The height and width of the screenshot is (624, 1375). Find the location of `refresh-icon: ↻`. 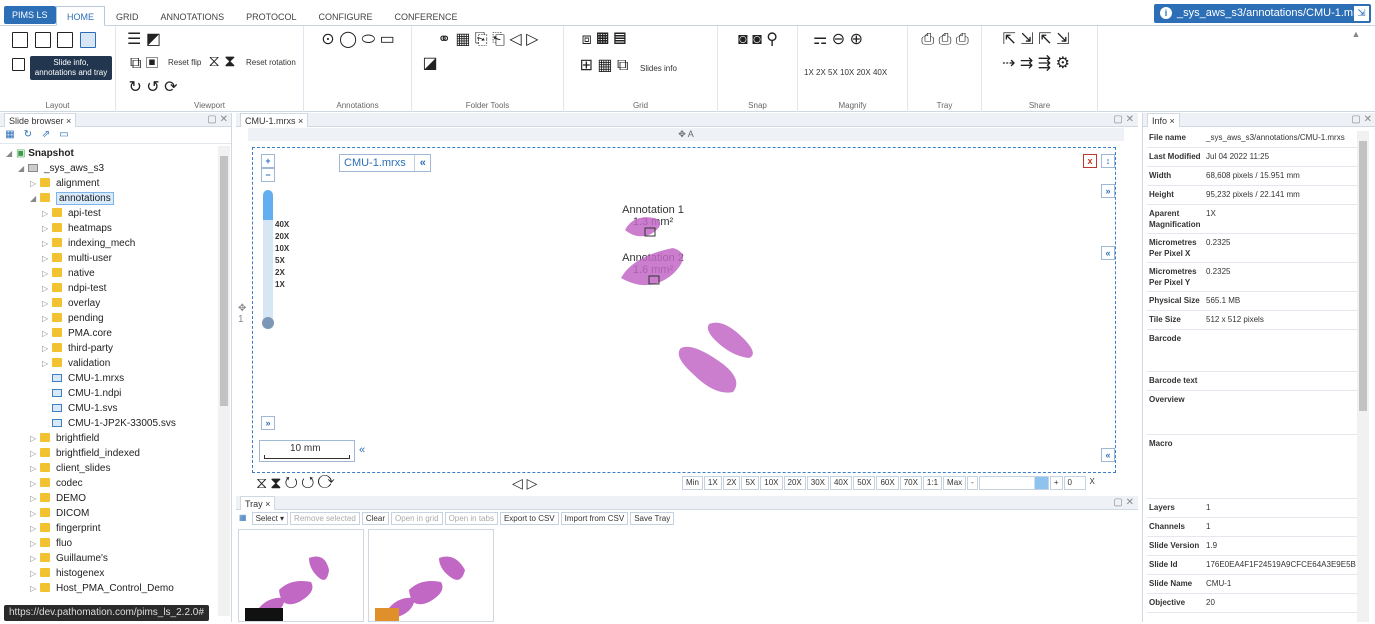

refresh-icon: ↻ is located at coordinates (28, 135).